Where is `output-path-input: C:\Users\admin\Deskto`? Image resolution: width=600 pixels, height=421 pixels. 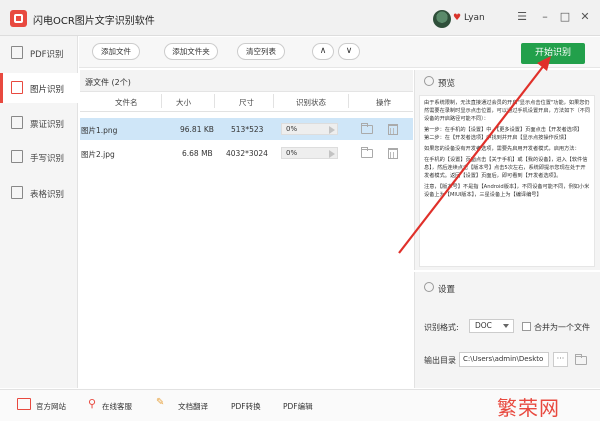
output-path-input: C:\Users\admin\Deskto is located at coordinates (504, 359).